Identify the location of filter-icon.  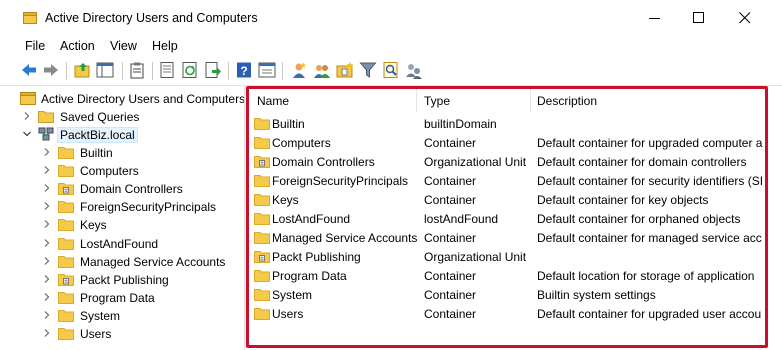
(368, 70).